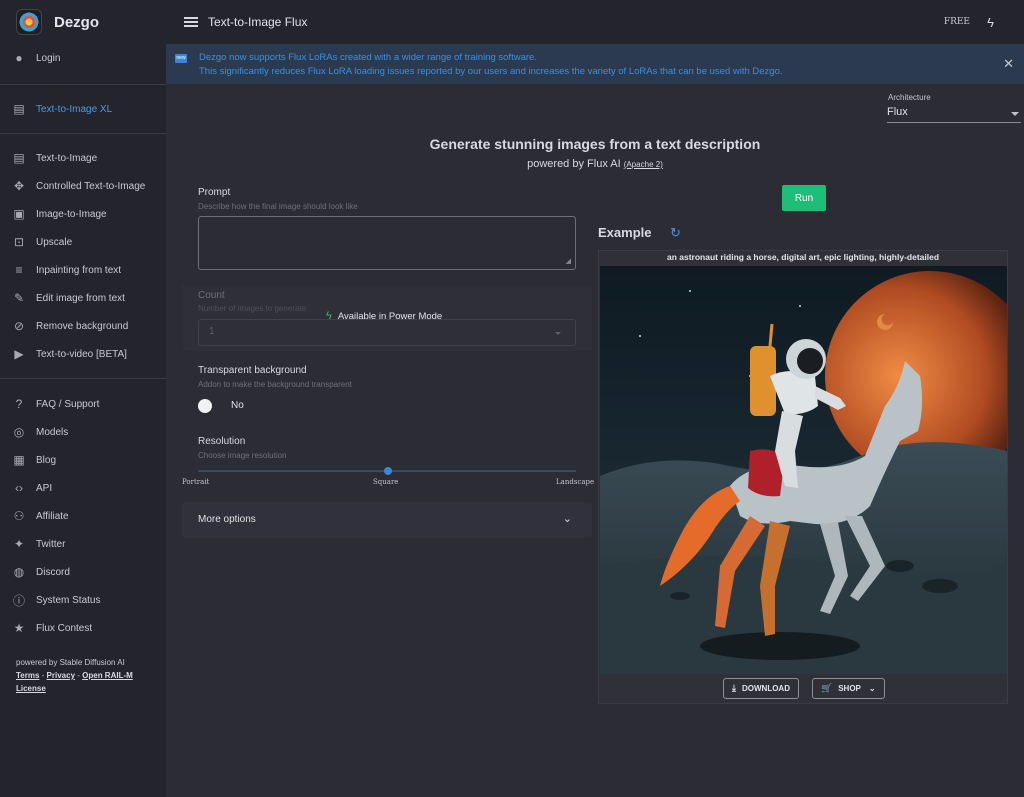  Describe the element at coordinates (83, 488) in the screenshot. I see `sidebar-item-api: ‹› API` at that location.